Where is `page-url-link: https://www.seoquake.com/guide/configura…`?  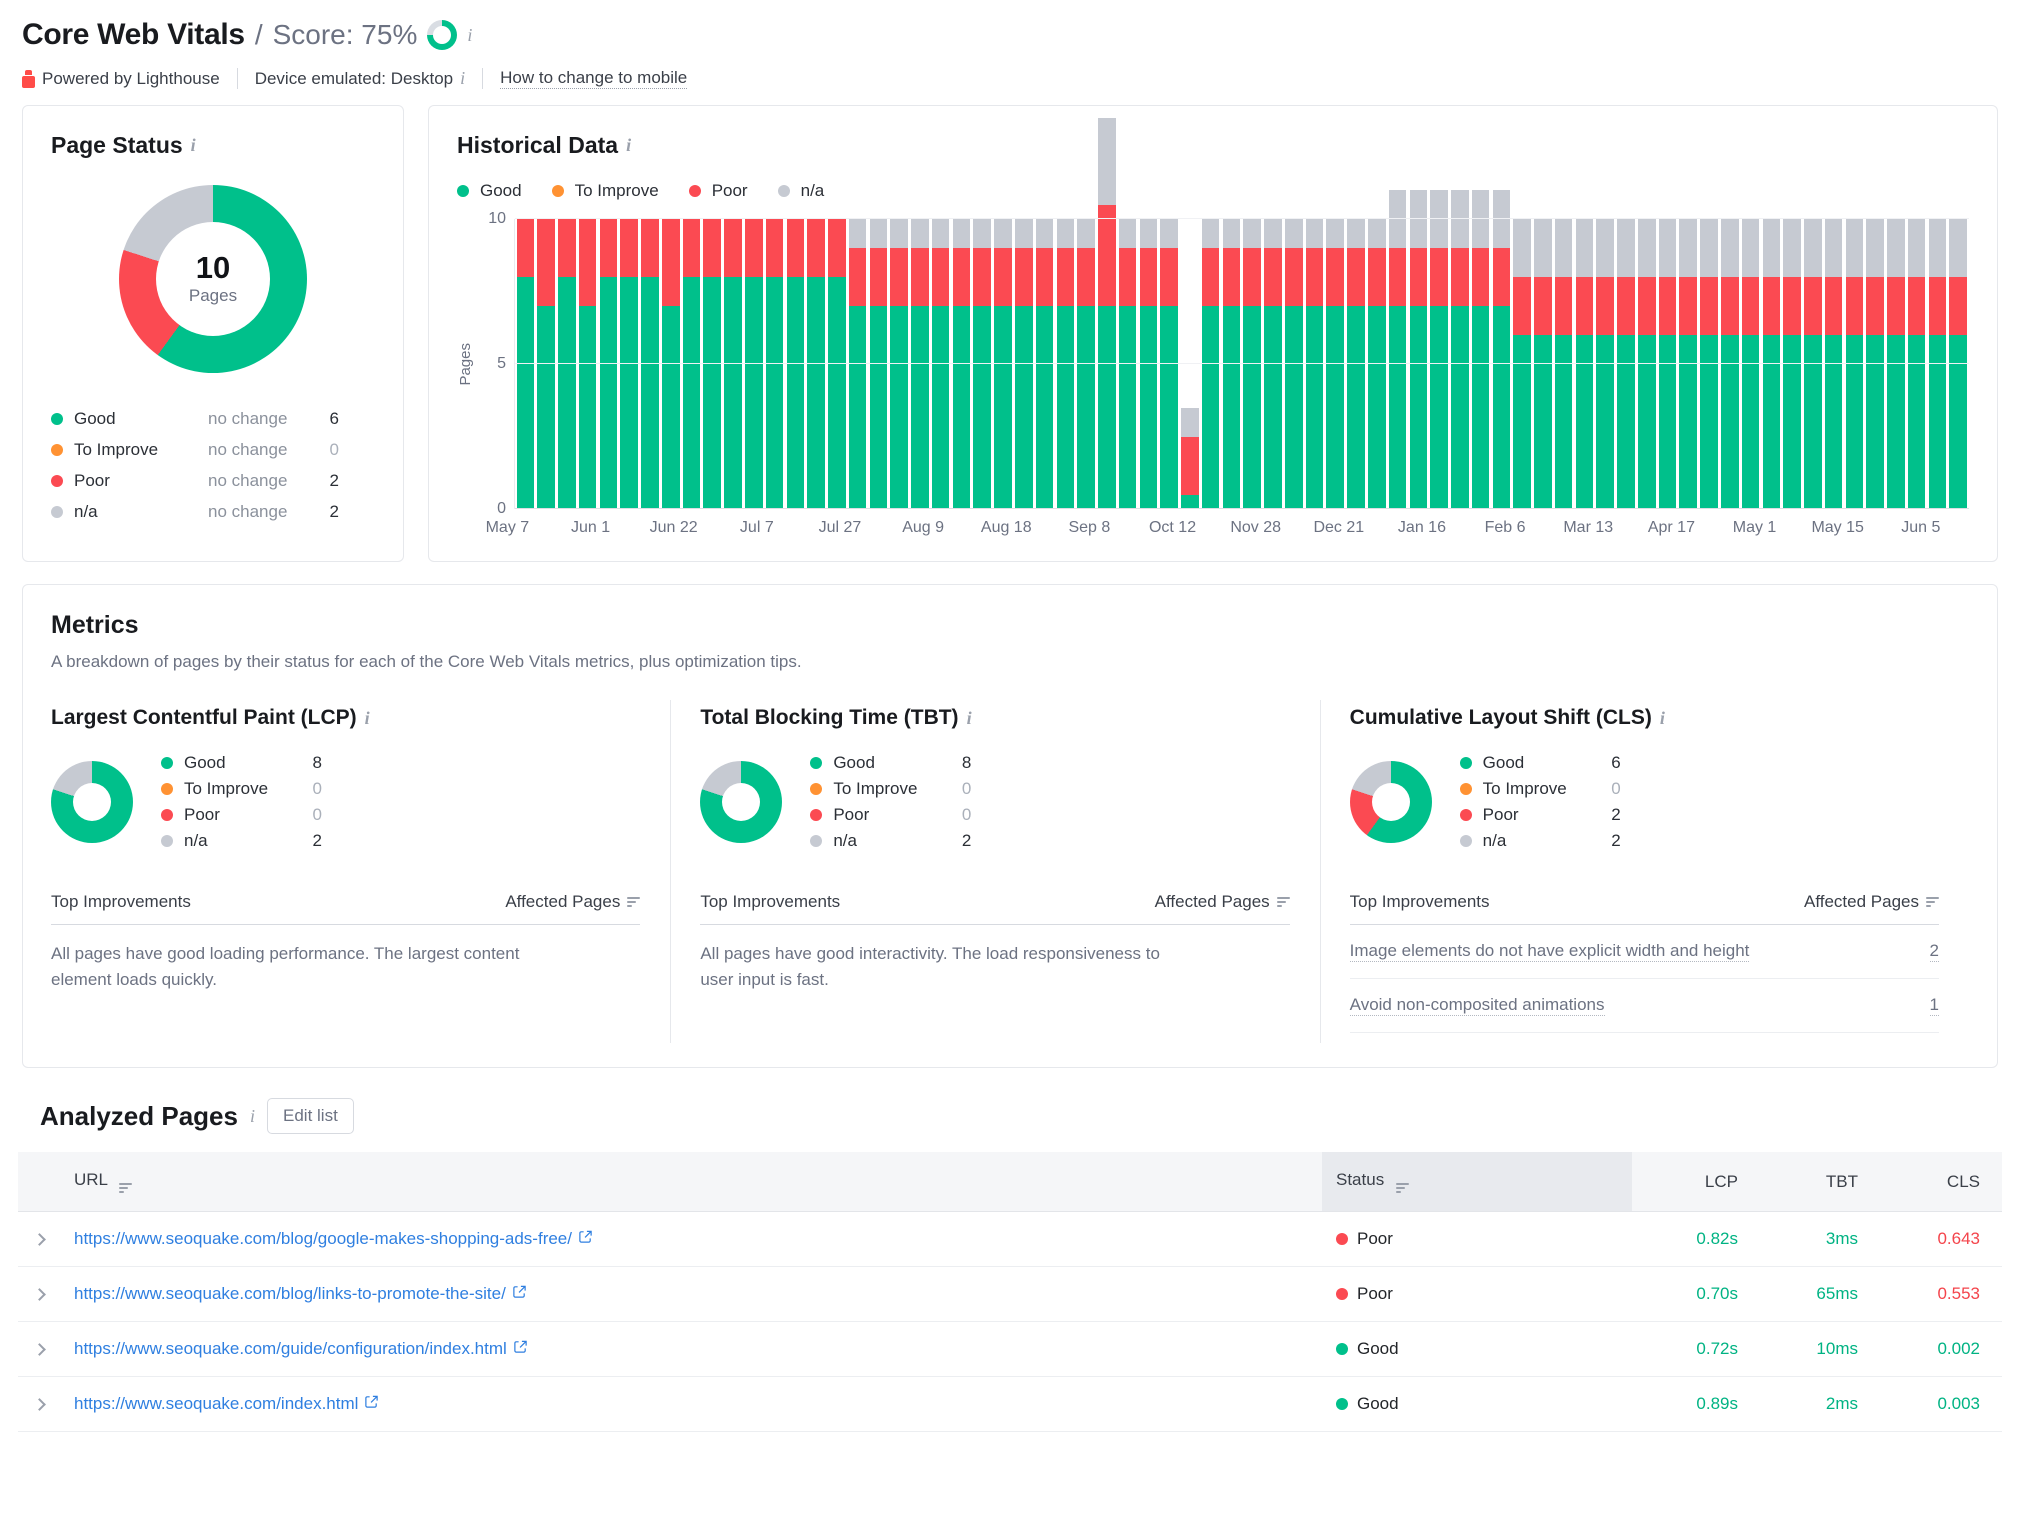 page-url-link: https://www.seoquake.com/guide/configura… is located at coordinates (290, 1348).